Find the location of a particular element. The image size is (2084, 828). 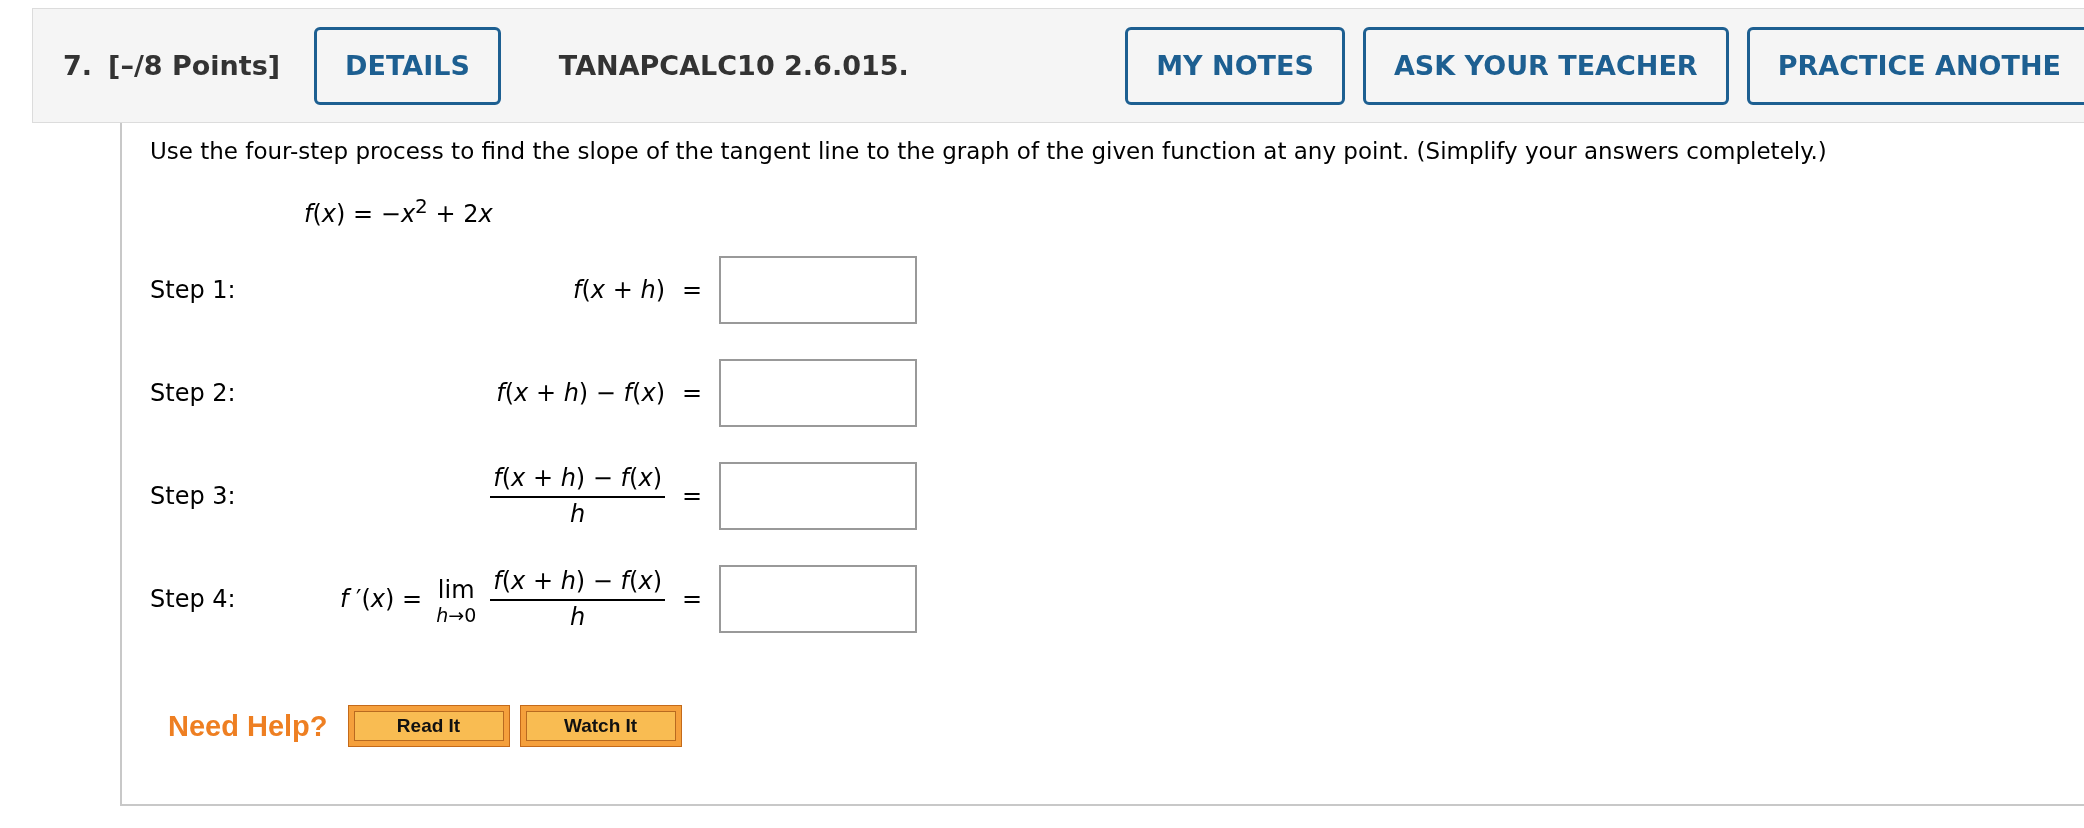

instructions-text: Use the four-step process to find the slope of the tangent line to the graph of the given function at any point. (Simplify your answers completely.) is located at coordinates (989, 151).